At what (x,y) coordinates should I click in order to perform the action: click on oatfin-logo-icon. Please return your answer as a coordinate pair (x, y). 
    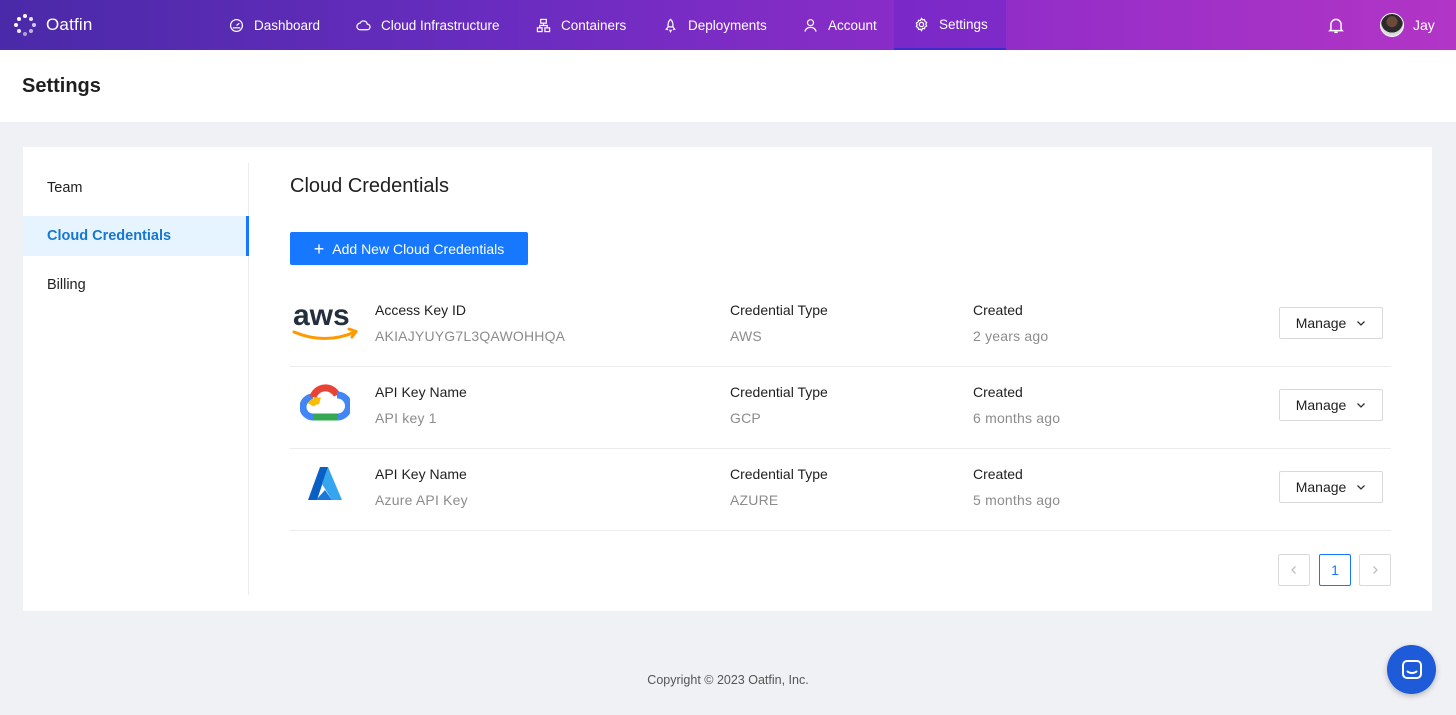
    Looking at the image, I should click on (25, 25).